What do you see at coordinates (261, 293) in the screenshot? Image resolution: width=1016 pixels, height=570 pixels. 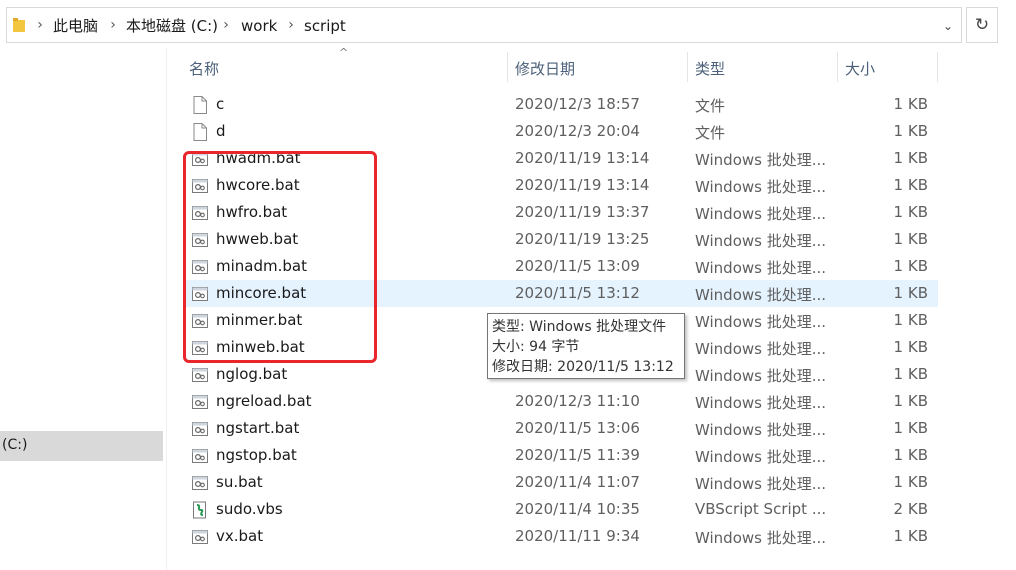 I see `file-name: mincore.bat` at bounding box center [261, 293].